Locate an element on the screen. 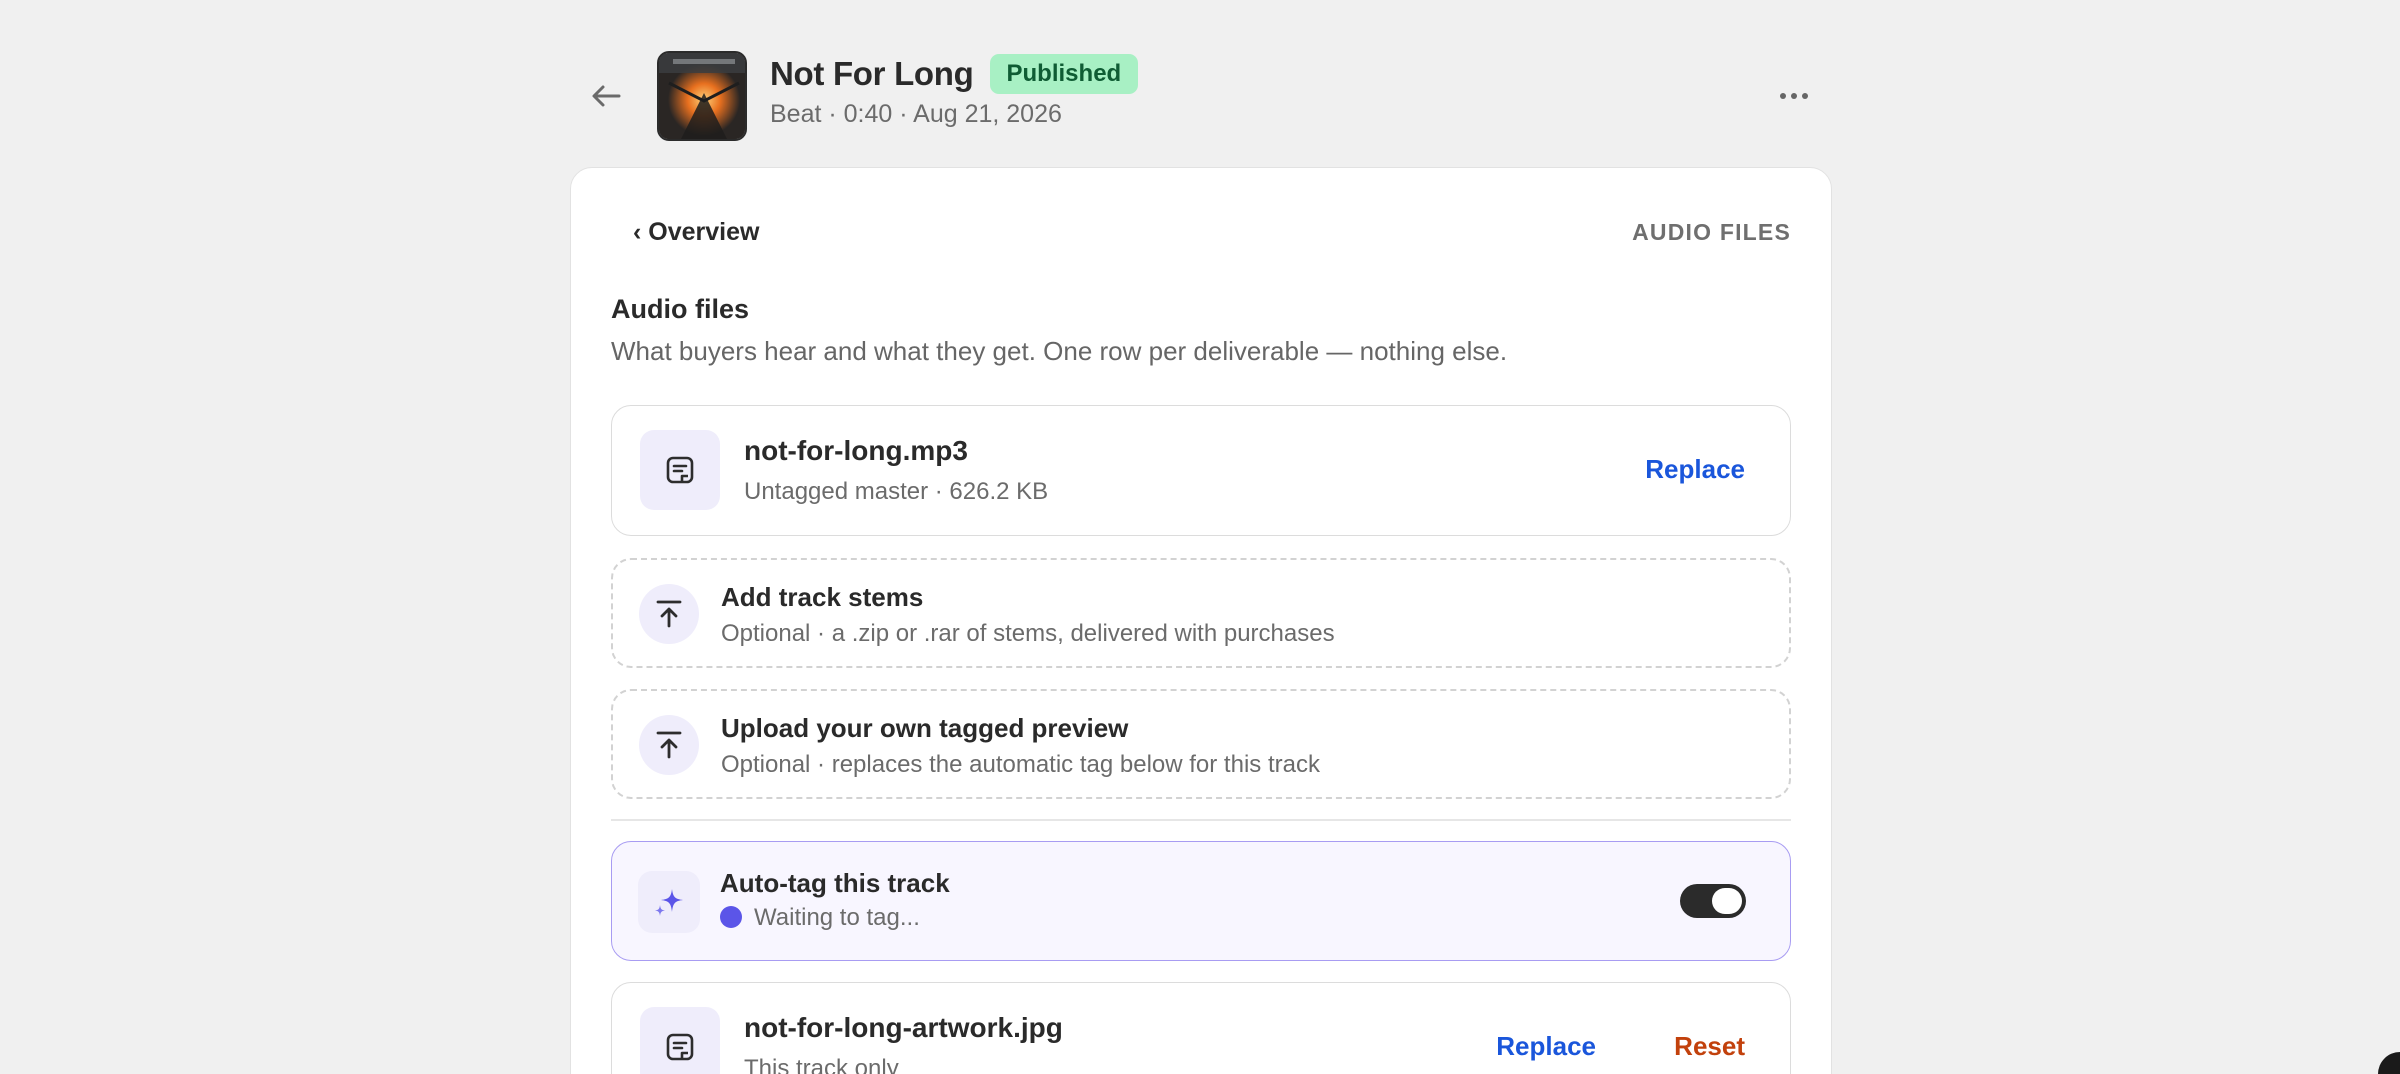  section-label: AUDIO FILES is located at coordinates (1711, 232).